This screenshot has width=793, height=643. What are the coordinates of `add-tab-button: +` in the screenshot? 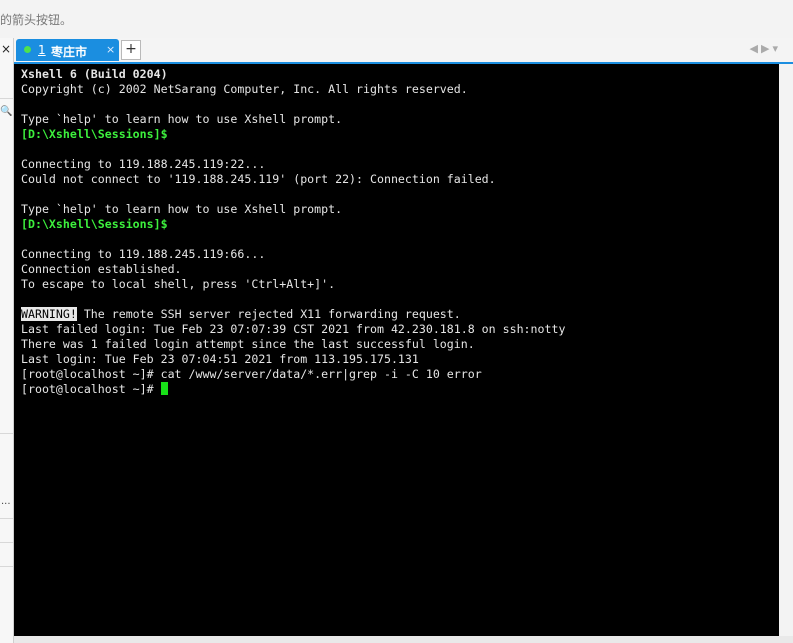 It's located at (131, 50).